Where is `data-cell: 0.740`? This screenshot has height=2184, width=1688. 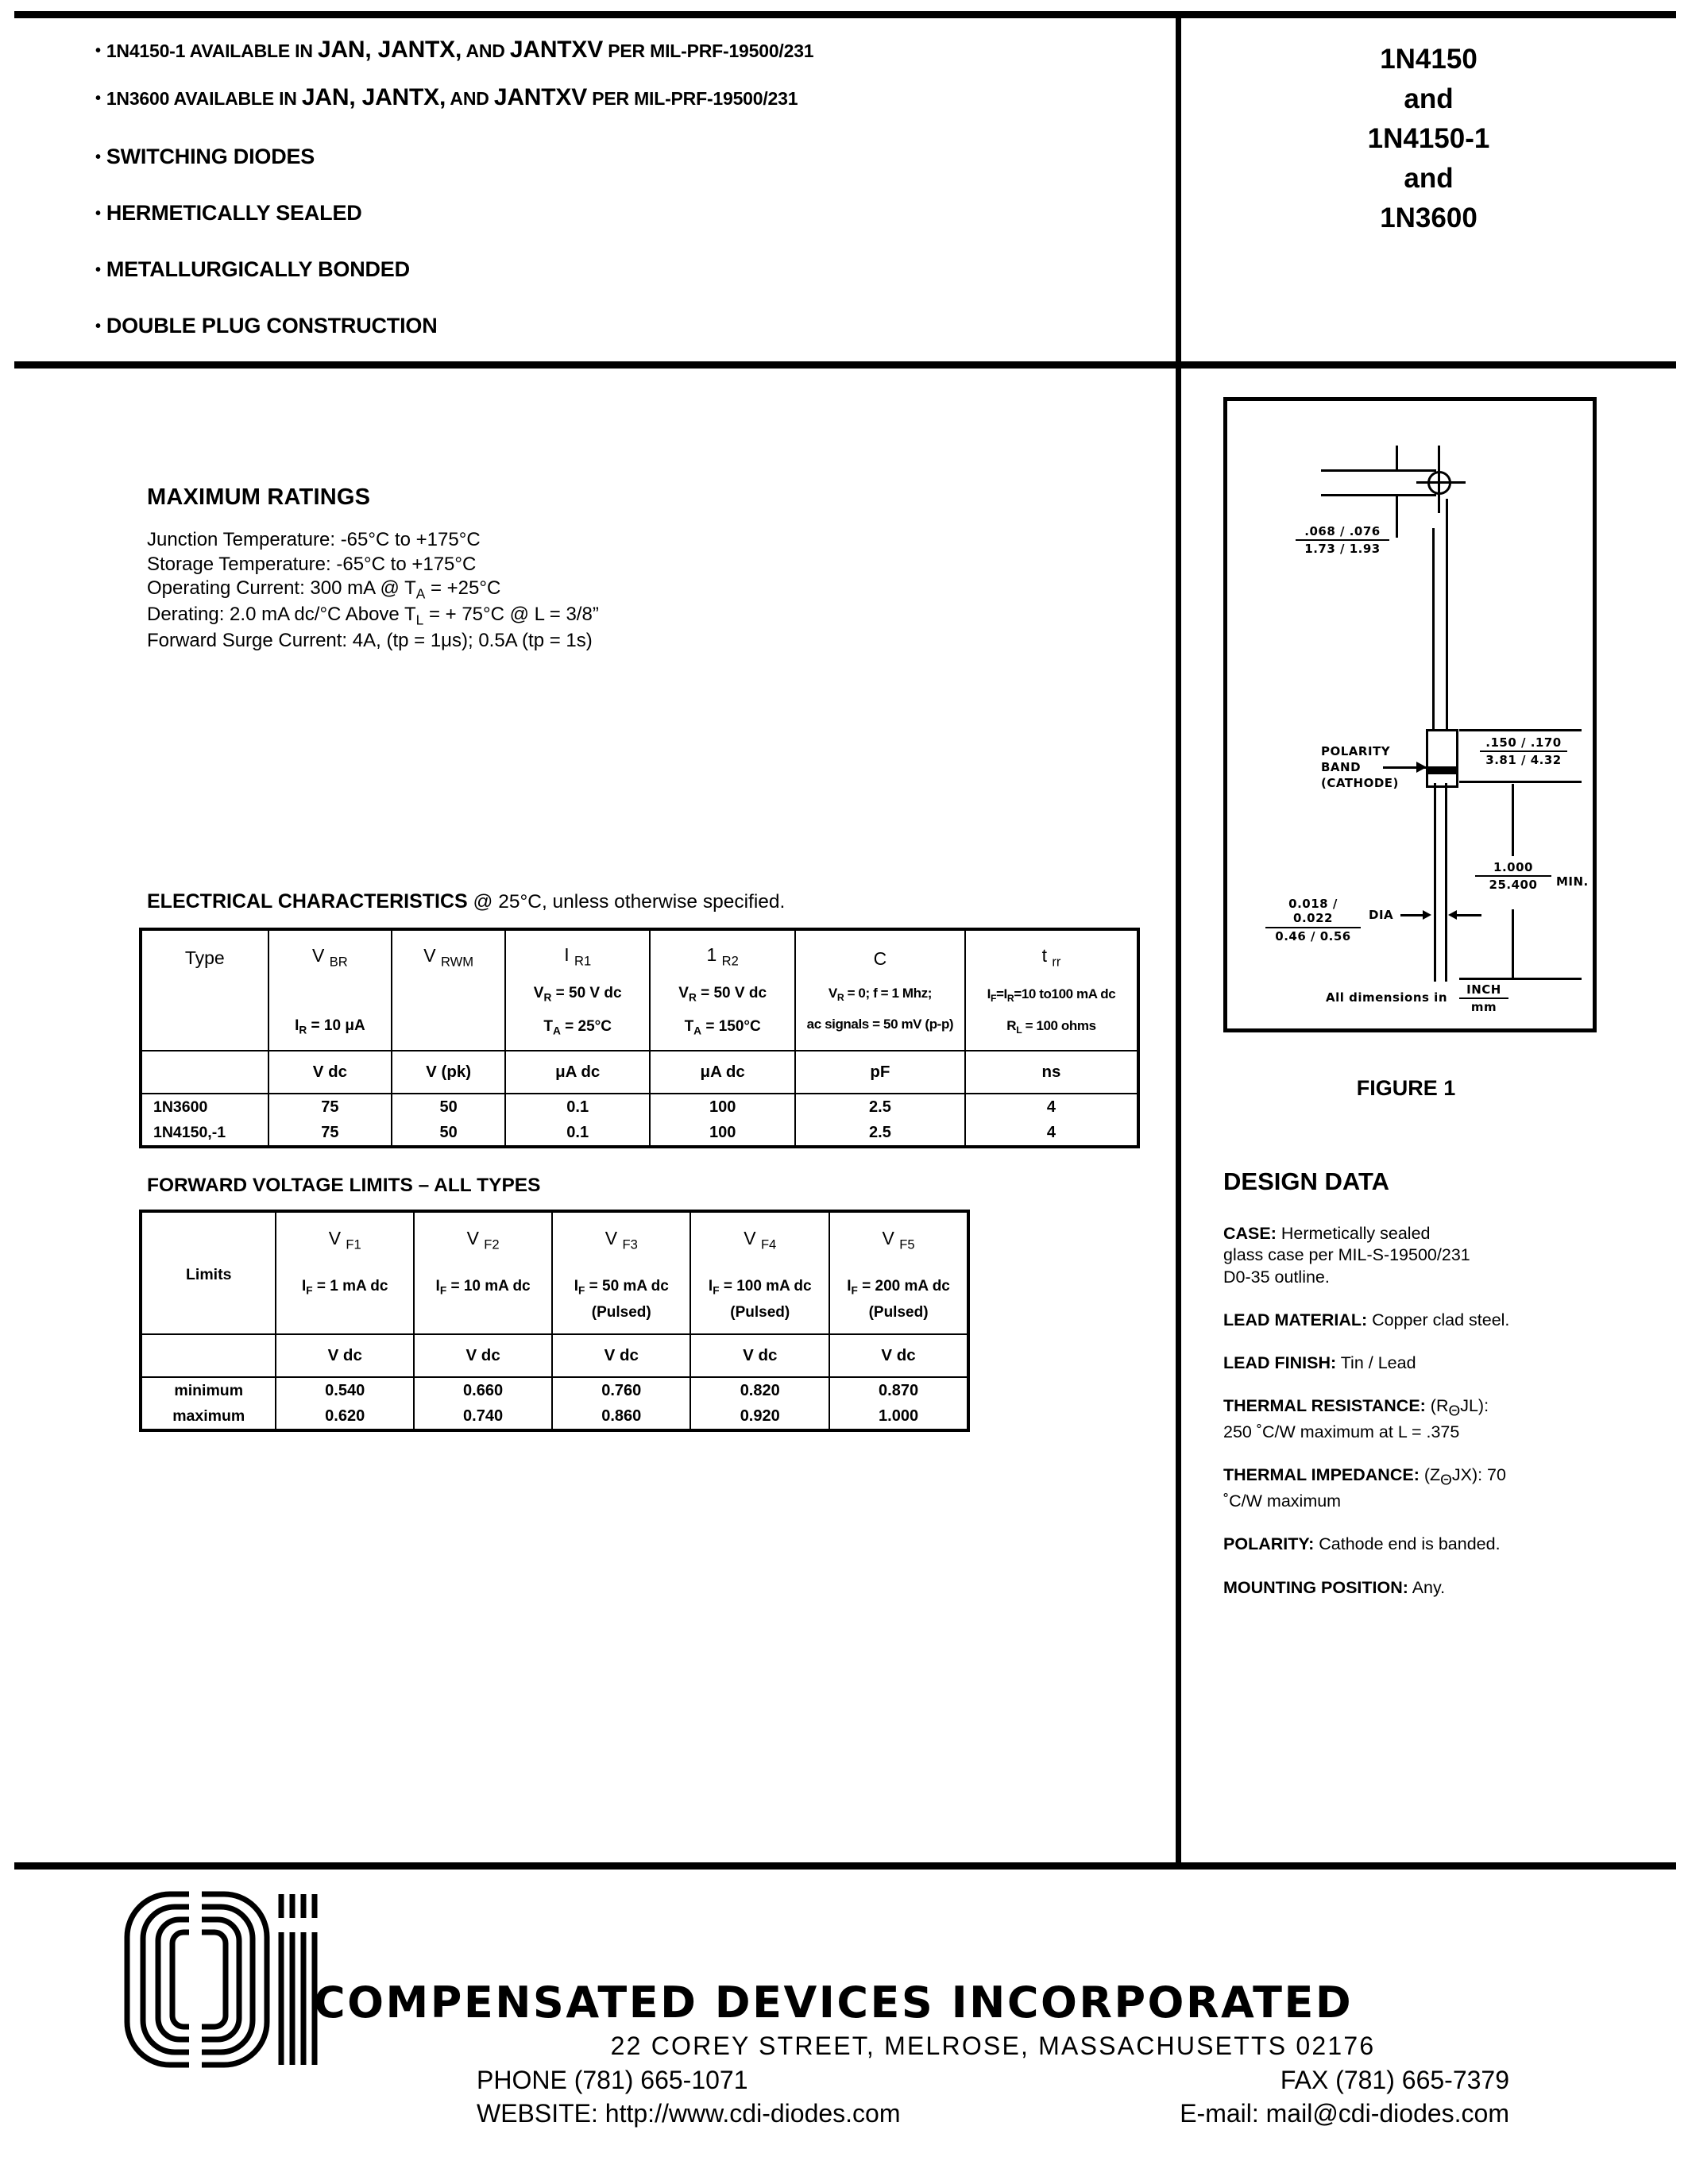
data-cell: 0.740 is located at coordinates (483, 1417).